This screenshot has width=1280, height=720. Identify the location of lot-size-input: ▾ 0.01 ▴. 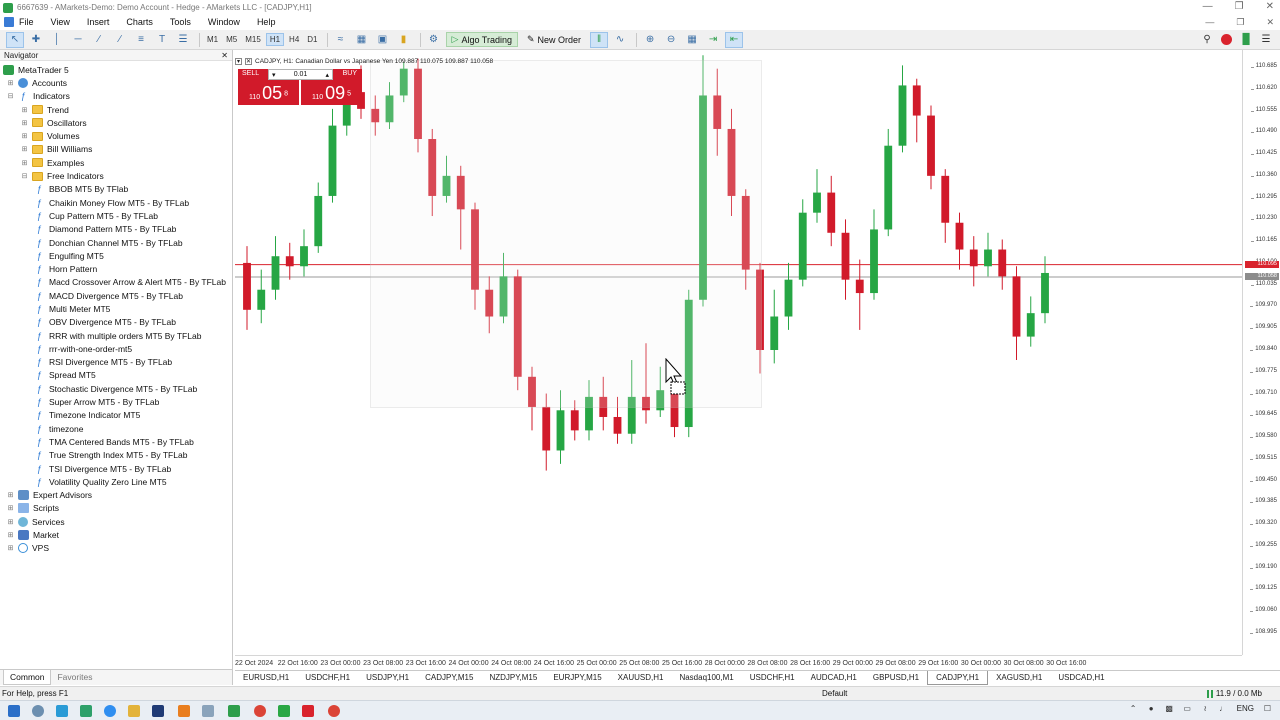
(300, 74).